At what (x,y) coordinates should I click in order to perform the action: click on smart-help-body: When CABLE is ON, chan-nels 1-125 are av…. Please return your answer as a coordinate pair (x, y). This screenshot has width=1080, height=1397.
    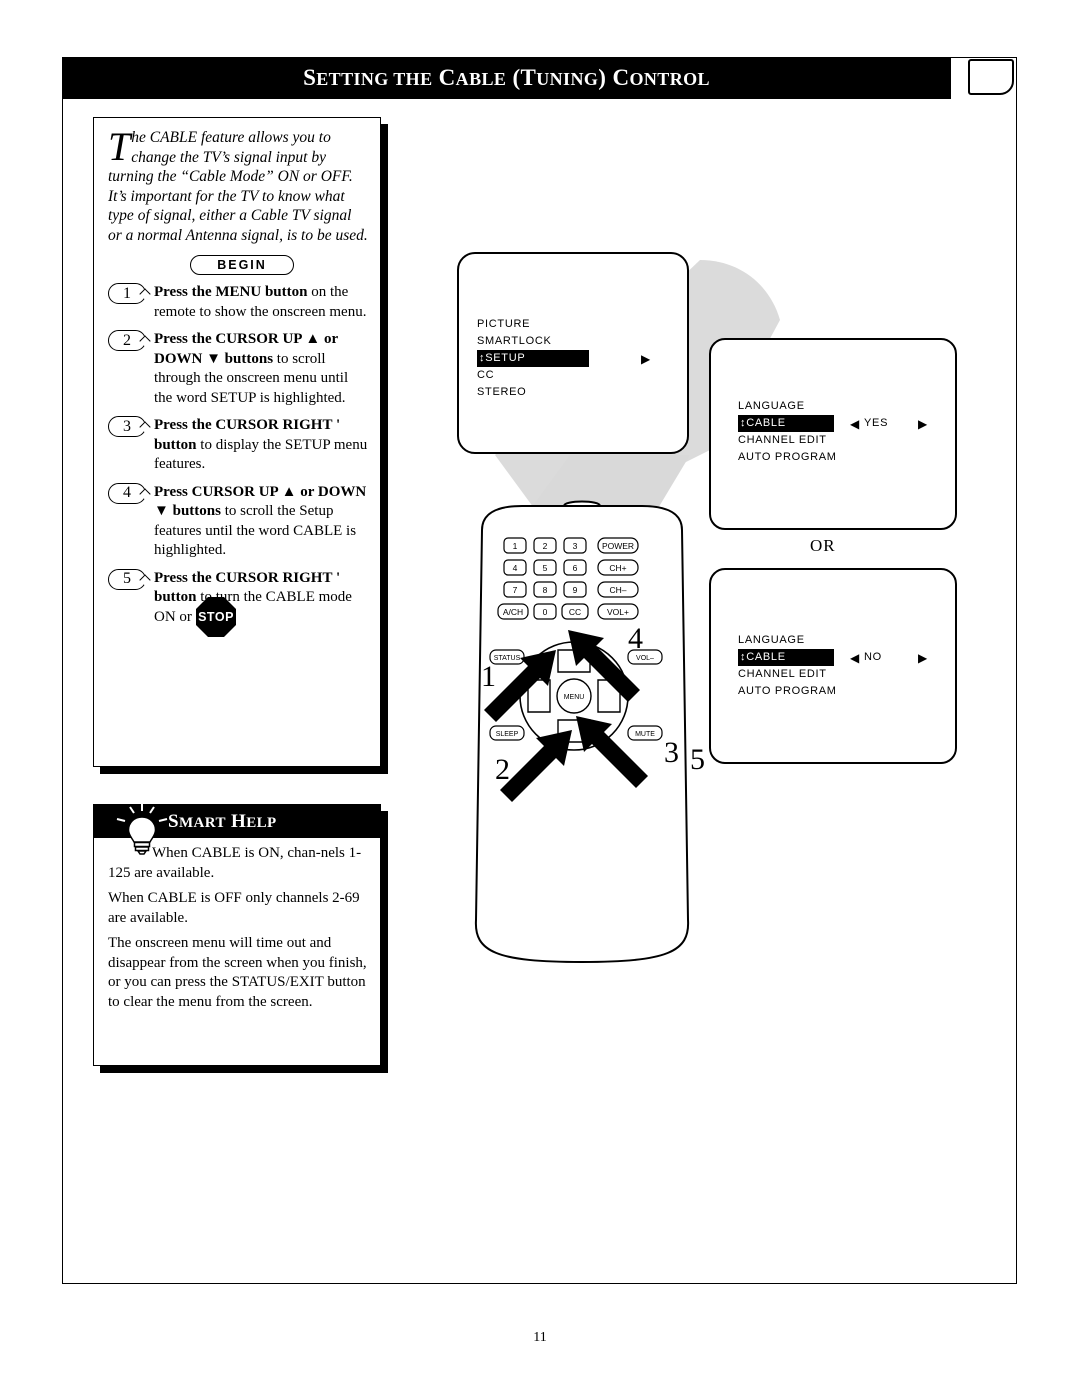
    Looking at the image, I should click on (237, 930).